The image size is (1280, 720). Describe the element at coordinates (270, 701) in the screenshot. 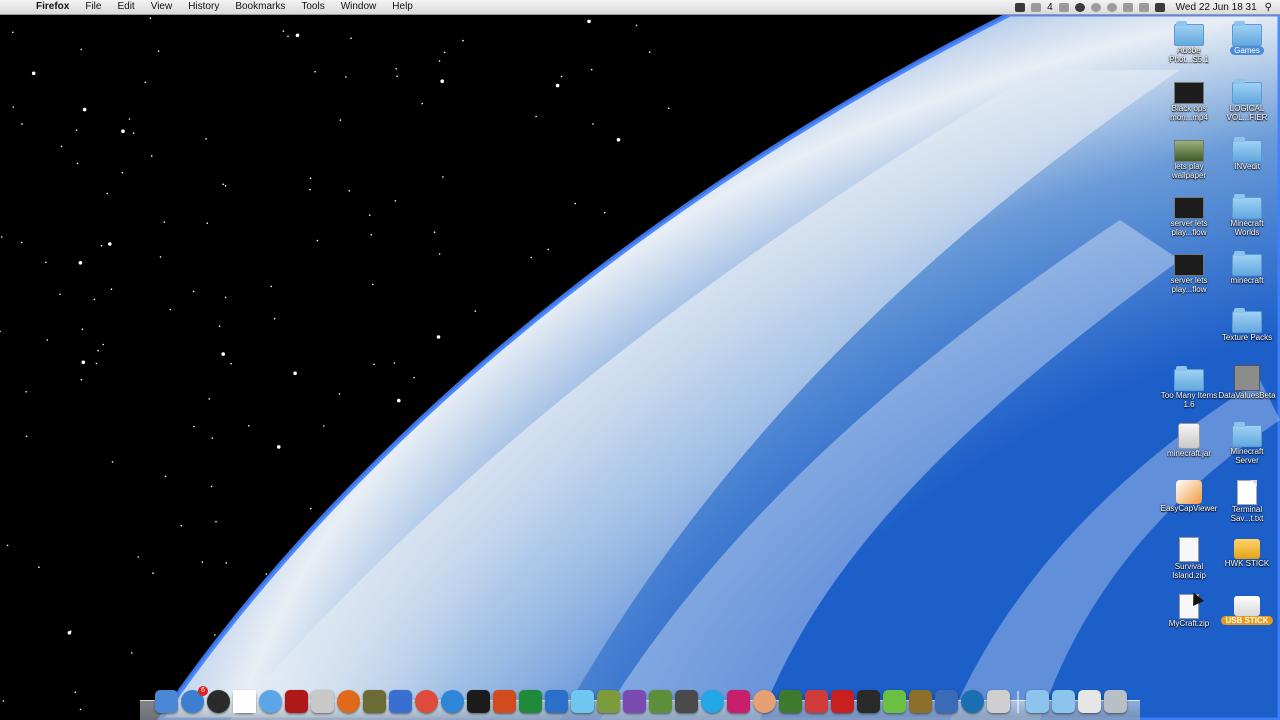

I see `dock-safari-icon` at that location.